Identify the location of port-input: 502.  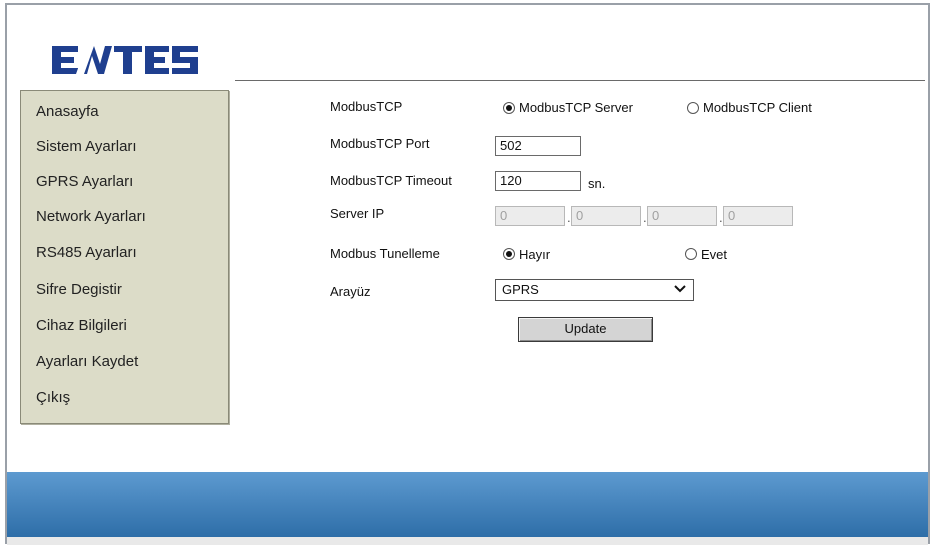
(538, 146).